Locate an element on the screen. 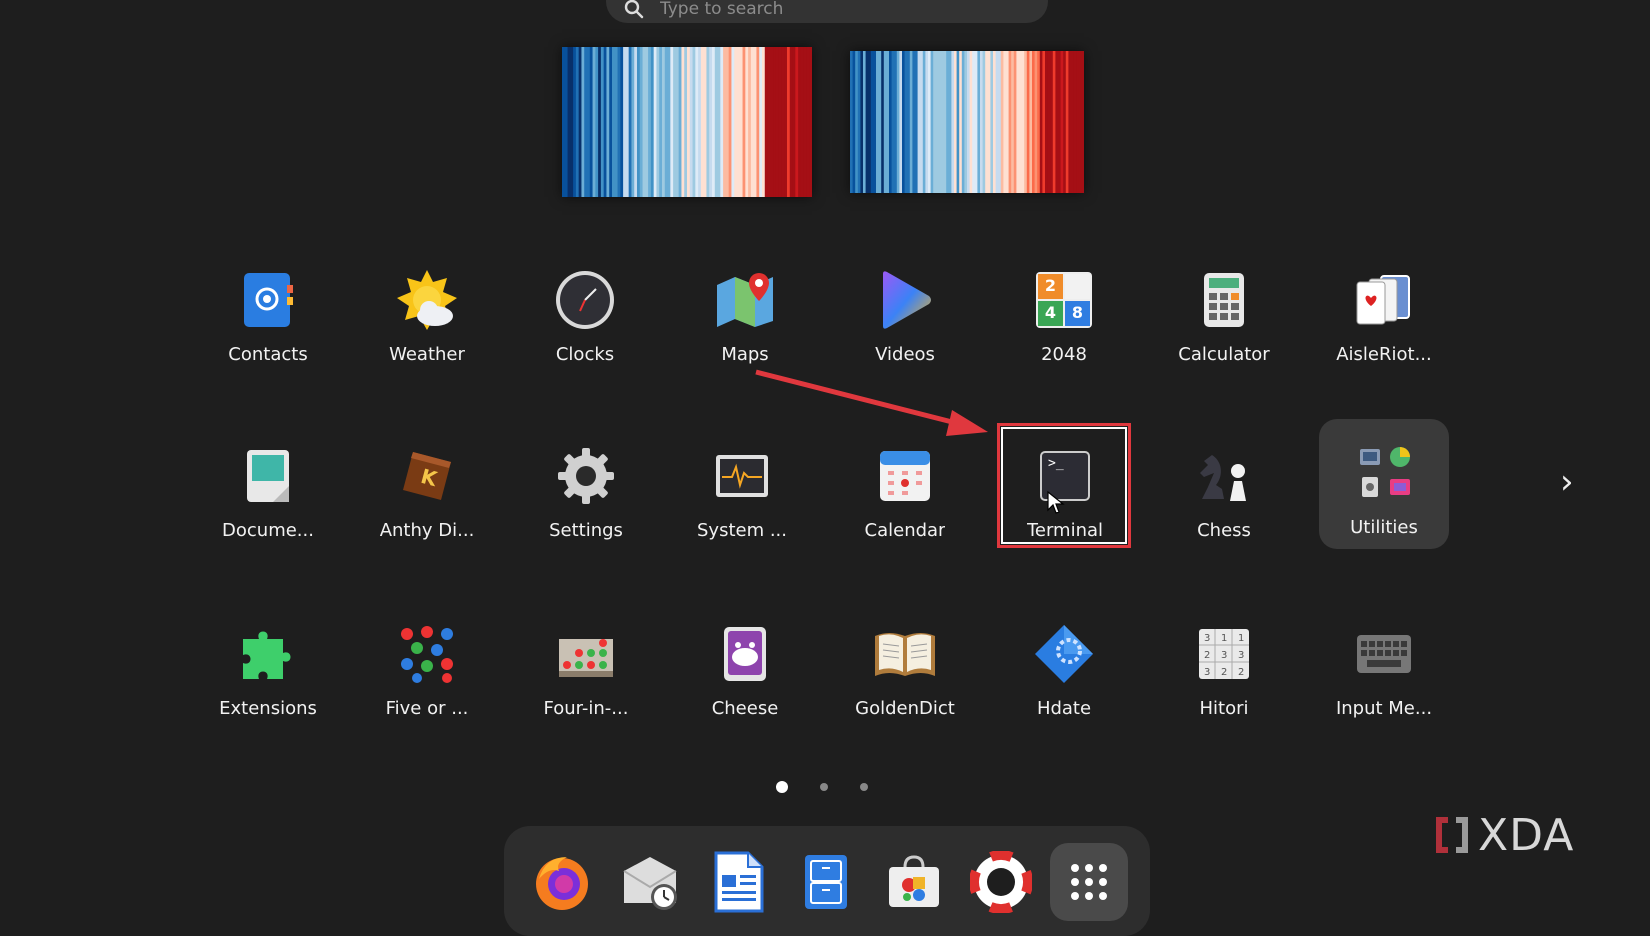 This screenshot has width=1650, height=936. firefox-icon is located at coordinates (562, 883).